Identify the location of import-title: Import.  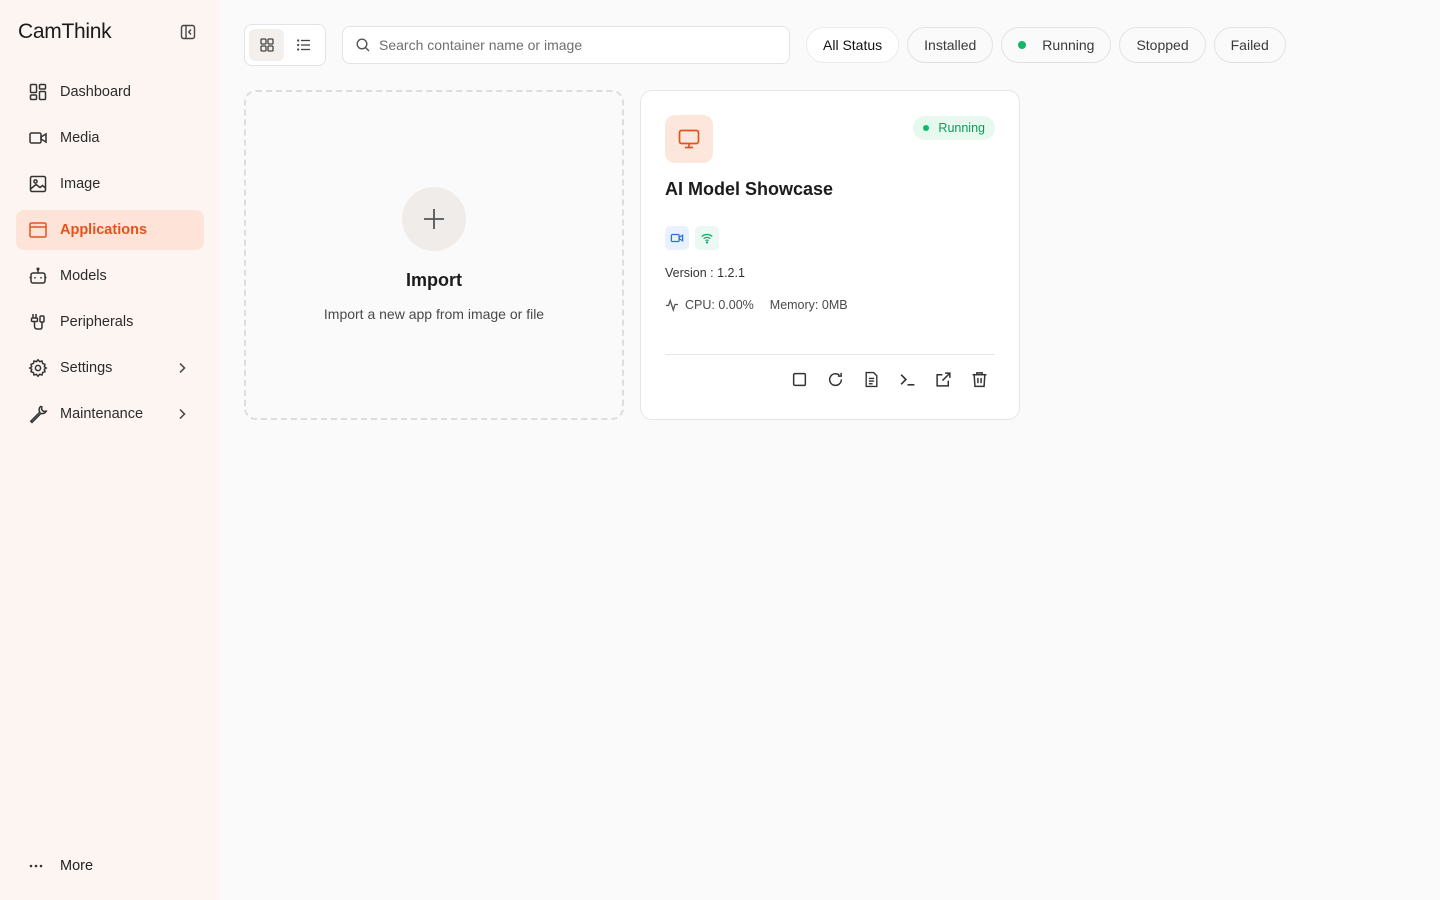
(434, 280).